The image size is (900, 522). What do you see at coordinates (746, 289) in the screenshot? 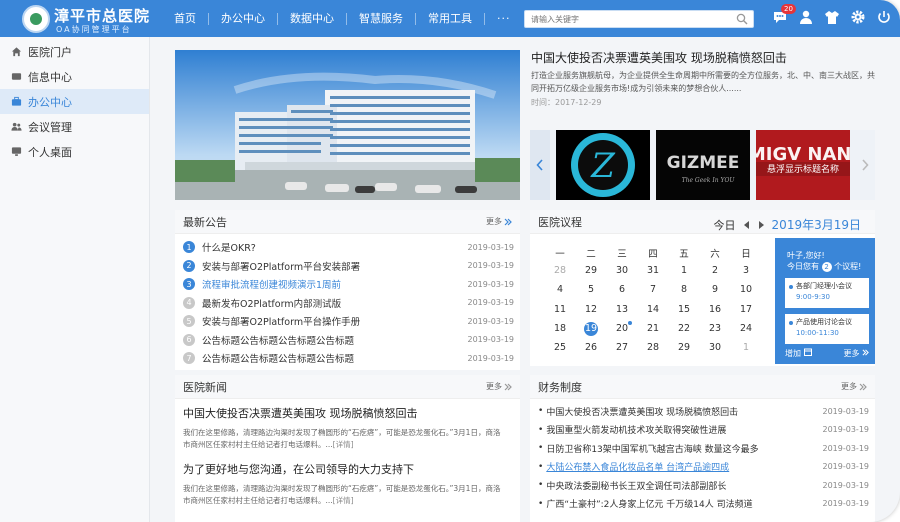
I see `calendar-day: 10` at bounding box center [746, 289].